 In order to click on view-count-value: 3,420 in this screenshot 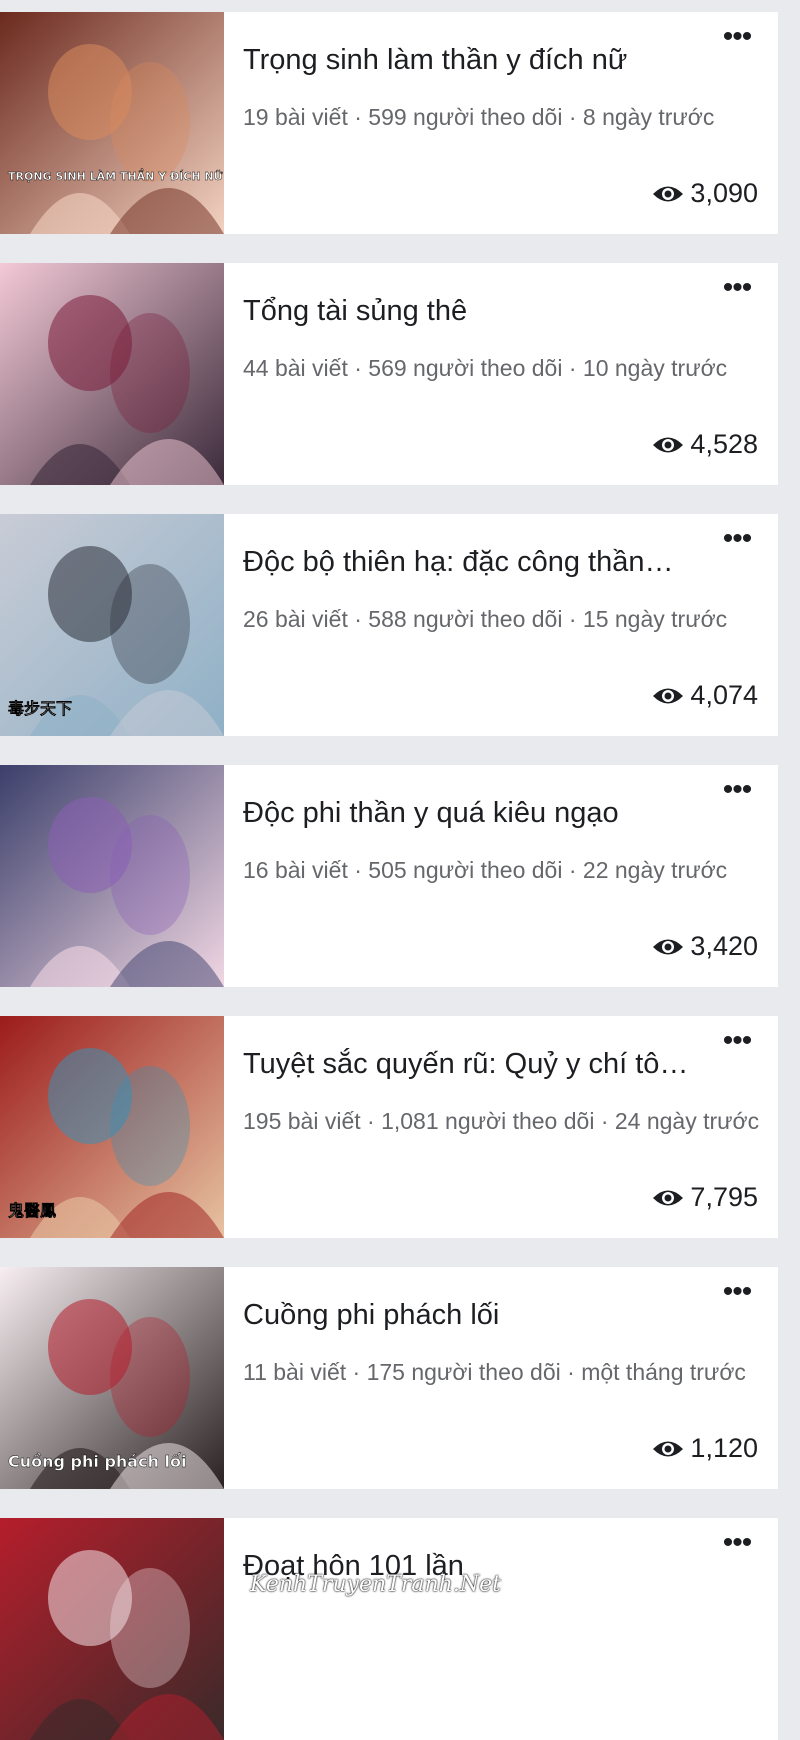, I will do `click(724, 946)`.